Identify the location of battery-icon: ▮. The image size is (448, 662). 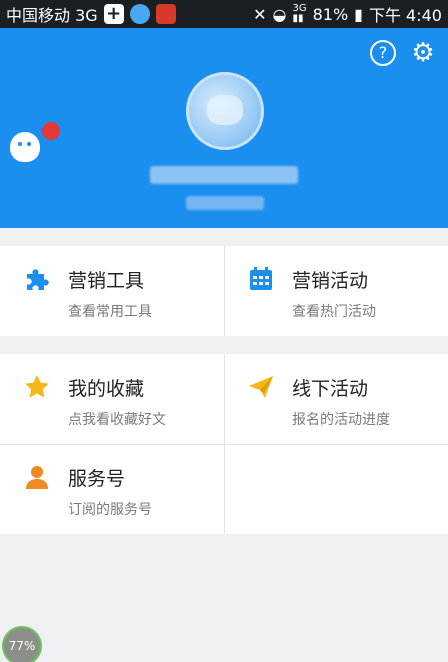
(358, 14).